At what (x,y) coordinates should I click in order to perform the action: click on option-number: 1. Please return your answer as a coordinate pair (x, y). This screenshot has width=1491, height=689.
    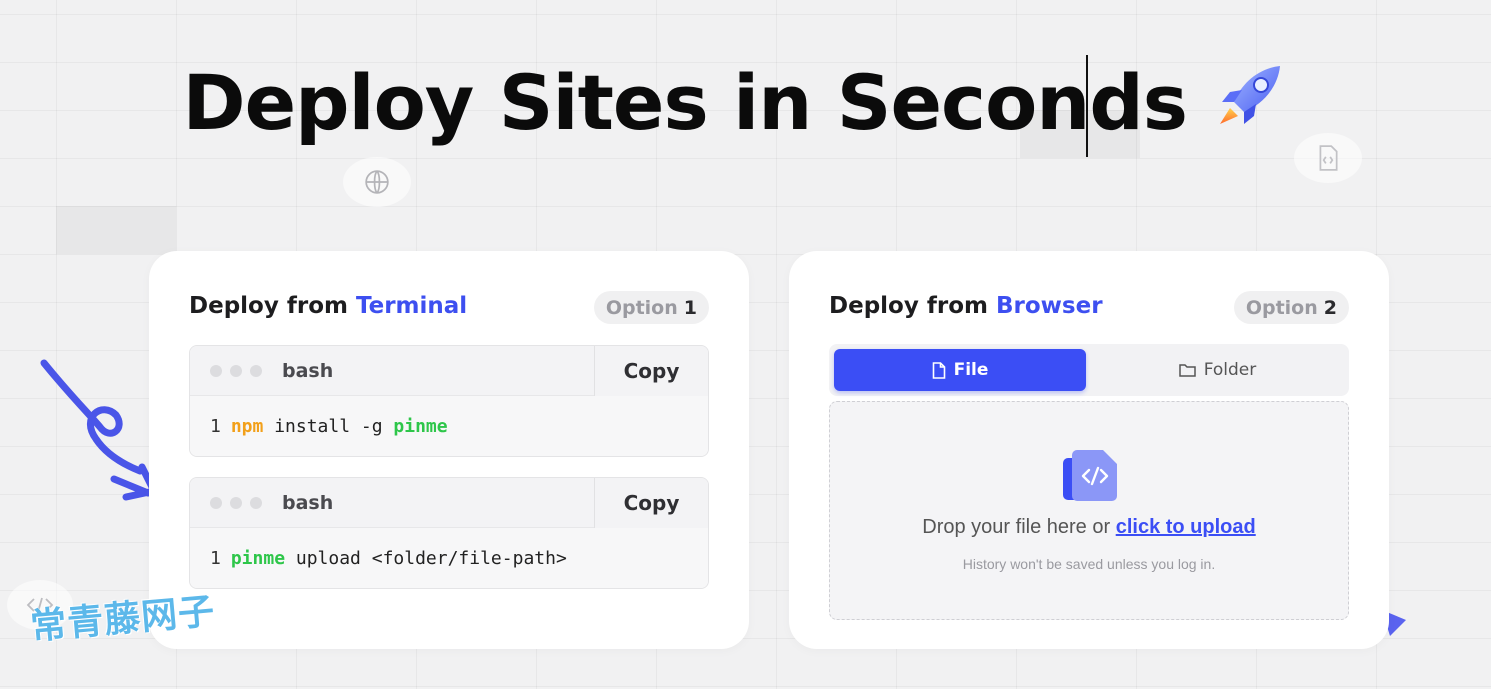
    Looking at the image, I should click on (690, 307).